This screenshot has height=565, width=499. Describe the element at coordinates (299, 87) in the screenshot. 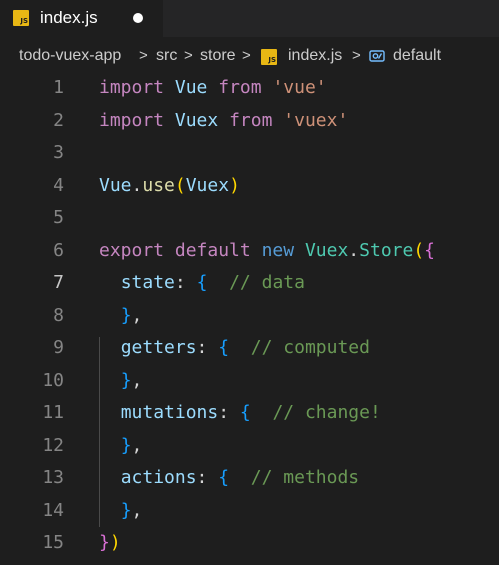

I see `code-token: 'vue'` at that location.